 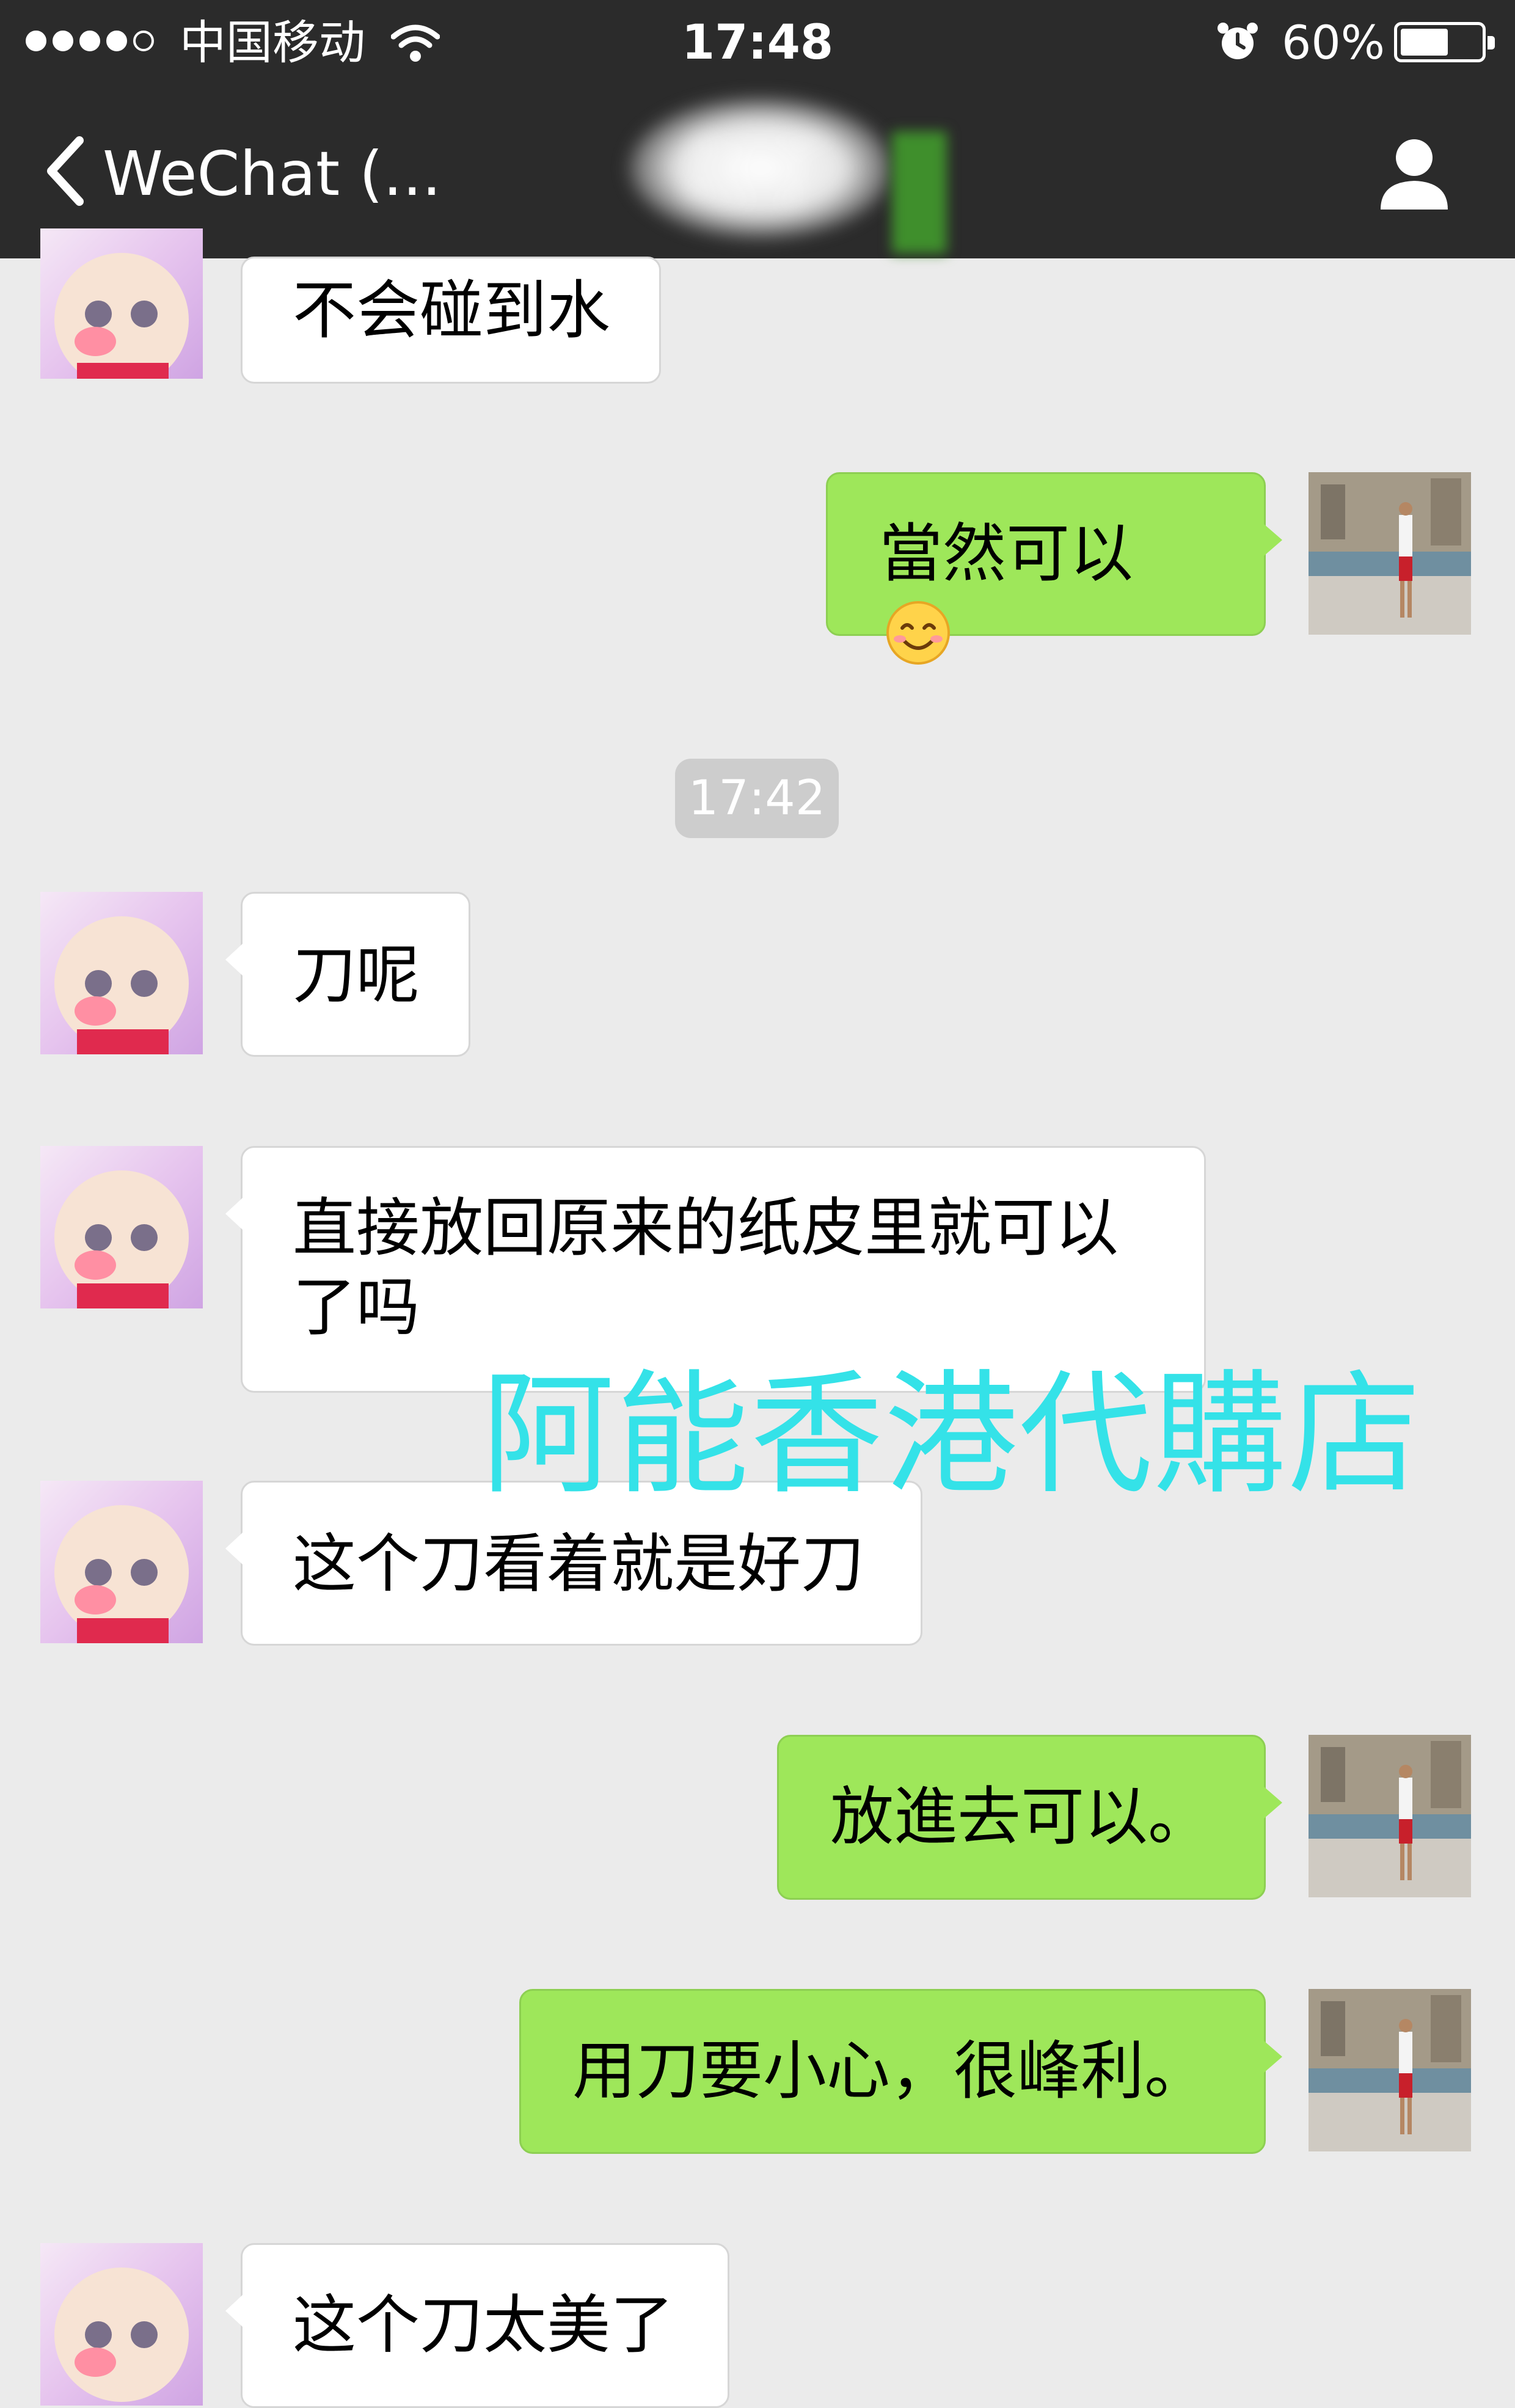 I want to click on chat-title: 赵丁, so click(x=757, y=170).